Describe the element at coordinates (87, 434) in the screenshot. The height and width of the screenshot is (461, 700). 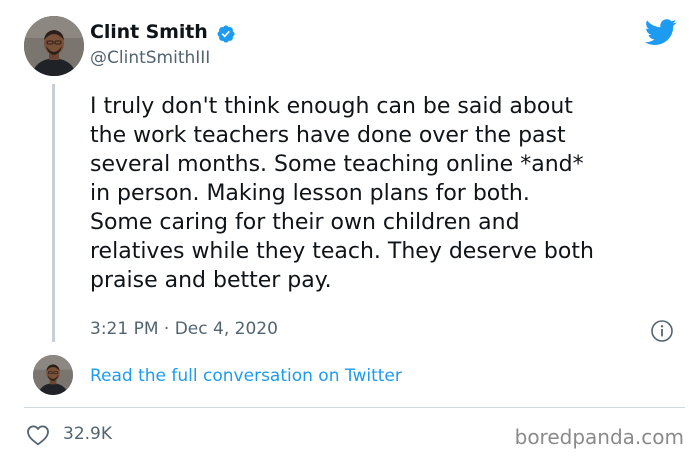
I see `like-count: 32.9K` at that location.